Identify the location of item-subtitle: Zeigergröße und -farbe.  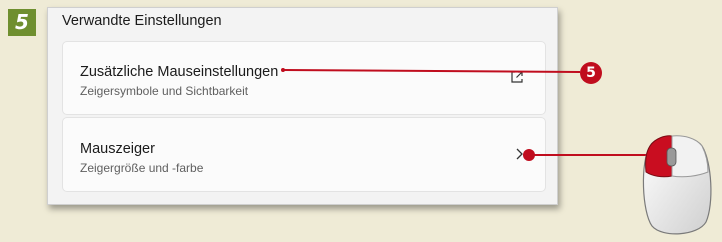
(142, 168).